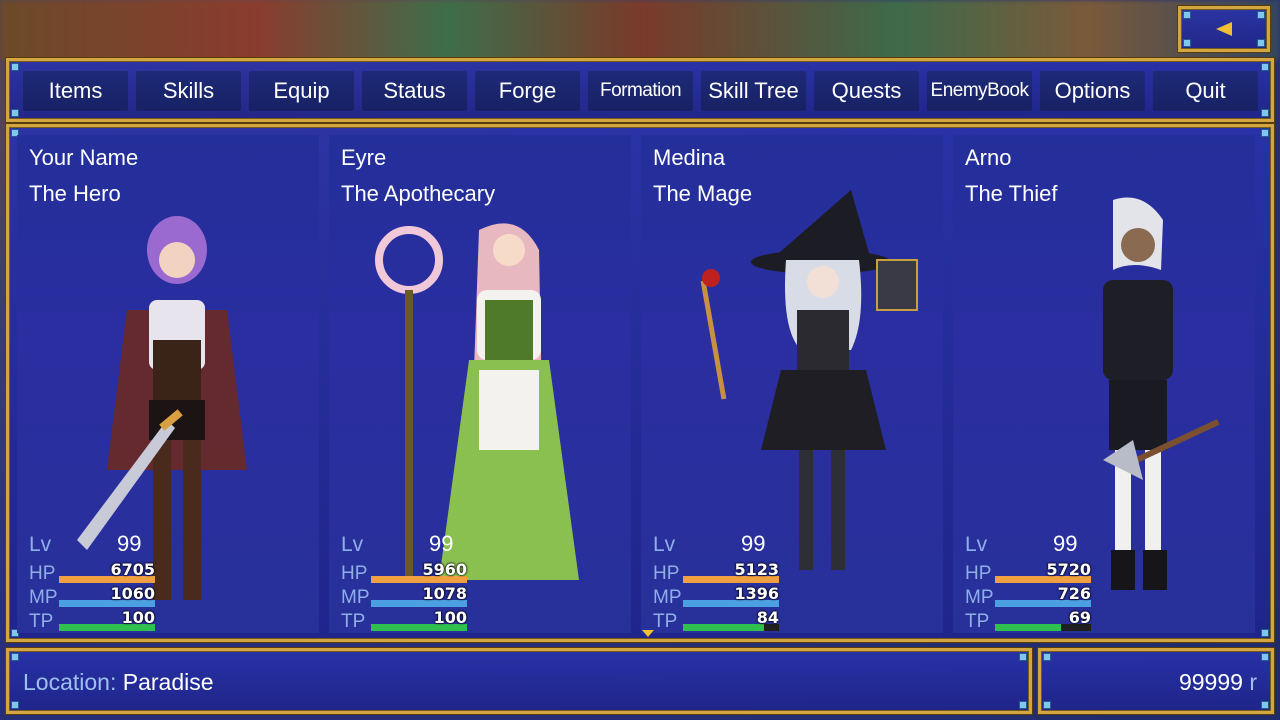  I want to click on menu-item-enemybook: EnemyBook, so click(979, 91).